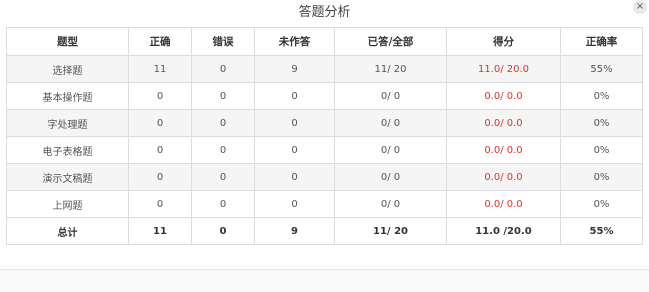 The height and width of the screenshot is (292, 649). Describe the element at coordinates (160, 231) in the screenshot. I see `total-correct: 11` at that location.